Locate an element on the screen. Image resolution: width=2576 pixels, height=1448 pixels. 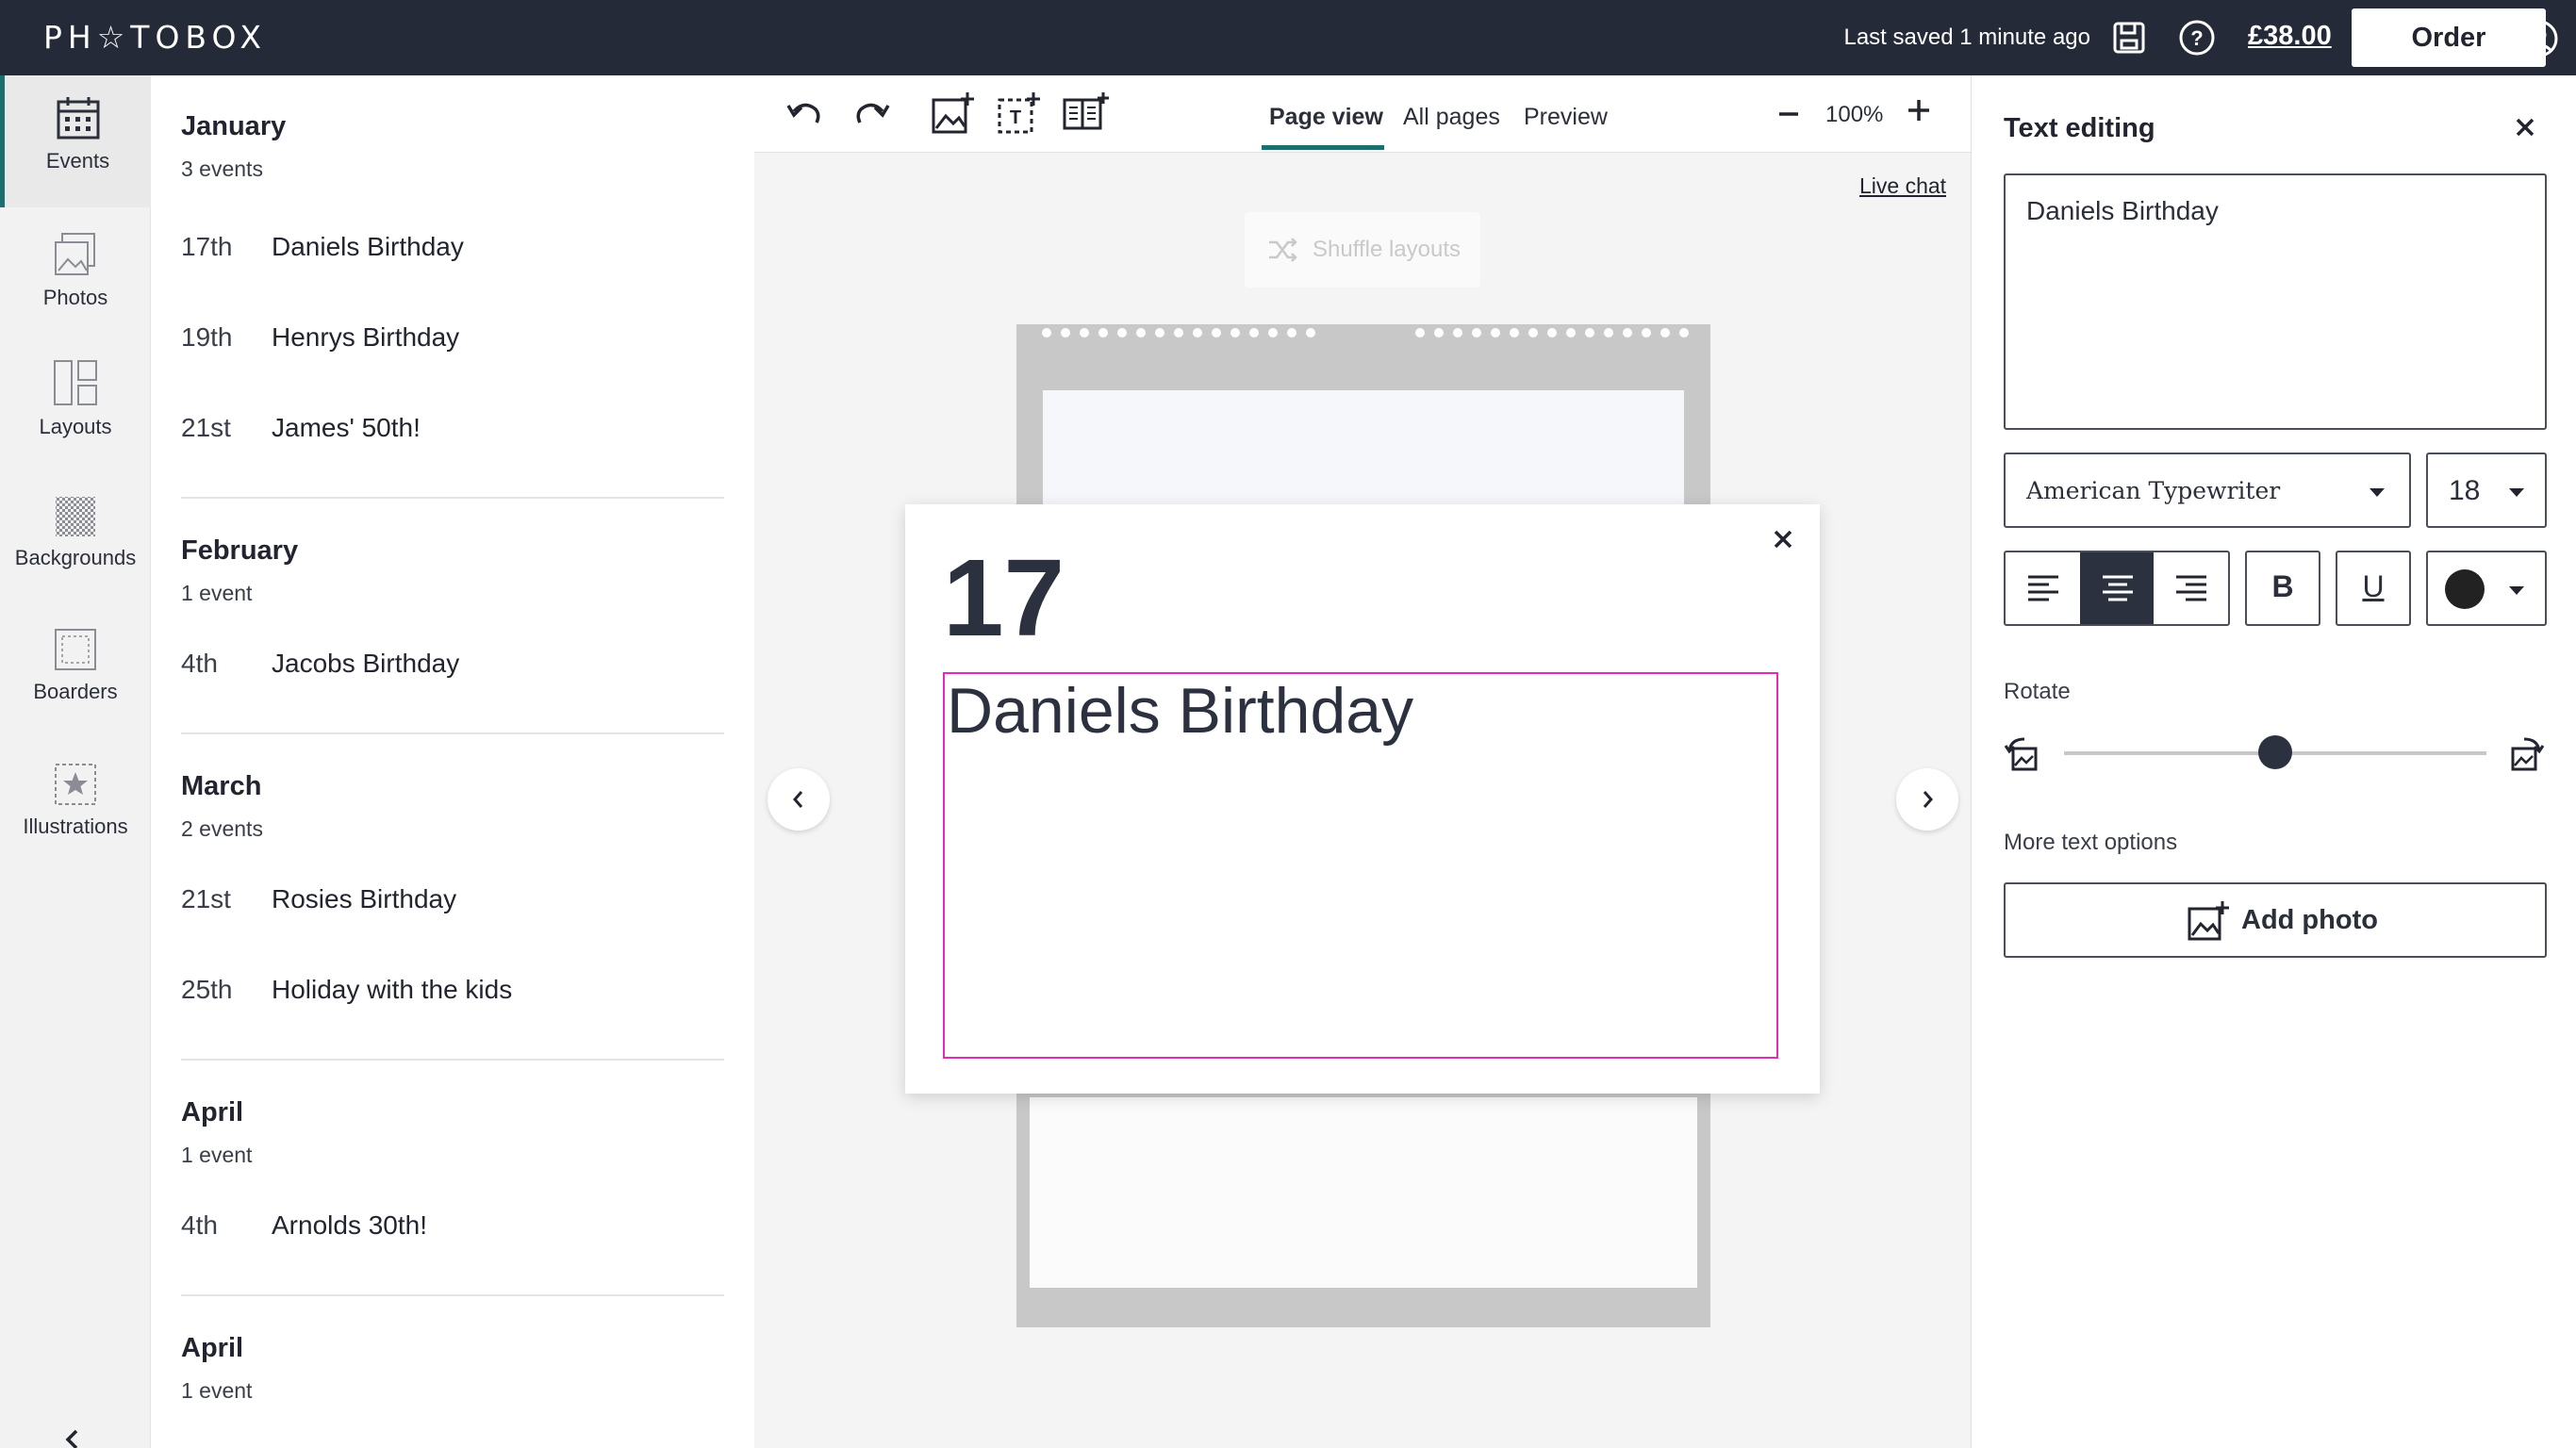
tab-preview: Preview is located at coordinates (1566, 117).